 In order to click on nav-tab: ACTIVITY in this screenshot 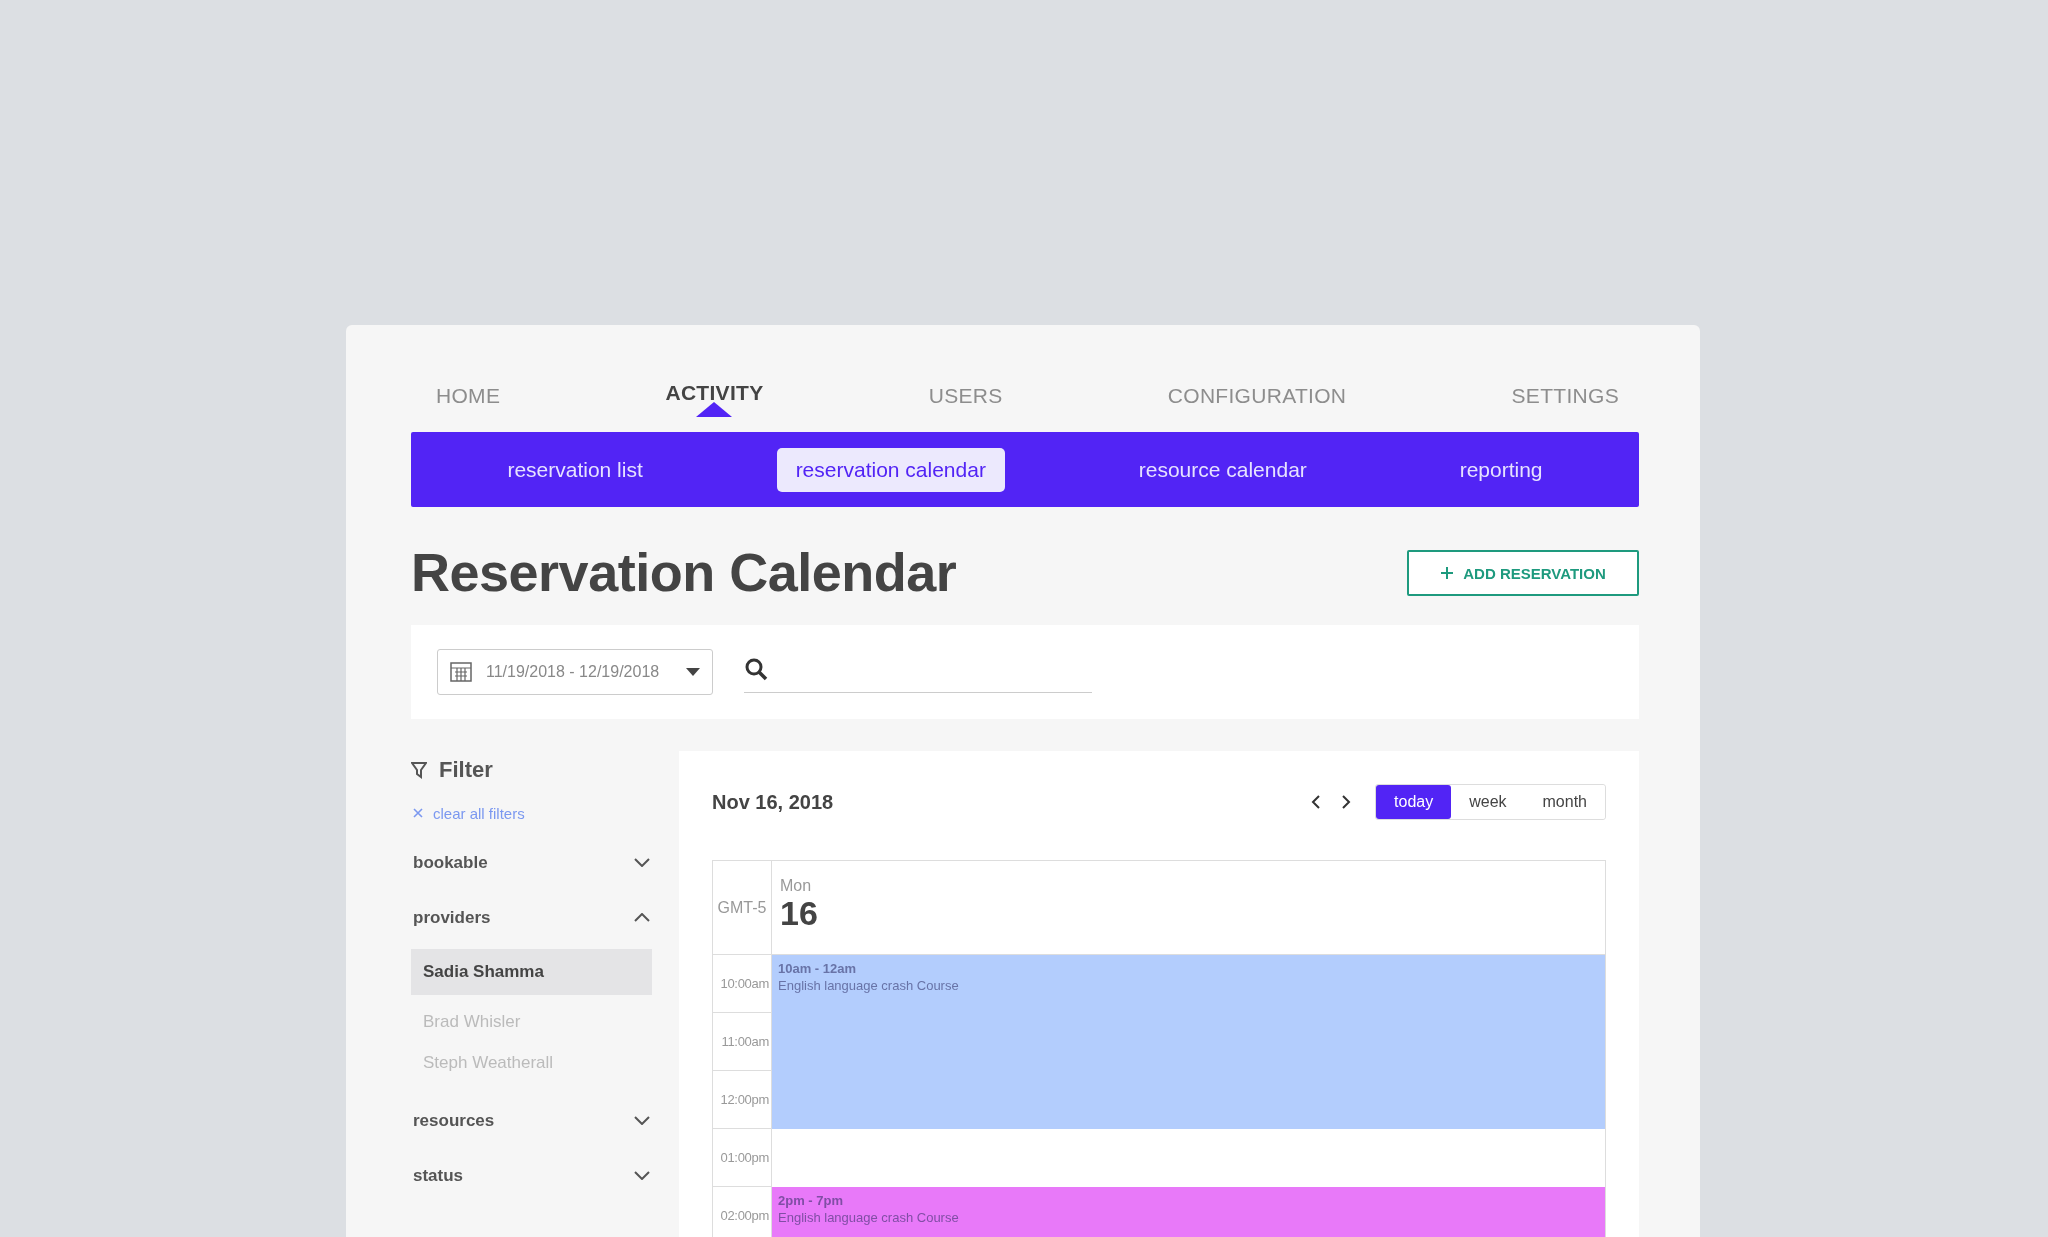, I will do `click(714, 393)`.